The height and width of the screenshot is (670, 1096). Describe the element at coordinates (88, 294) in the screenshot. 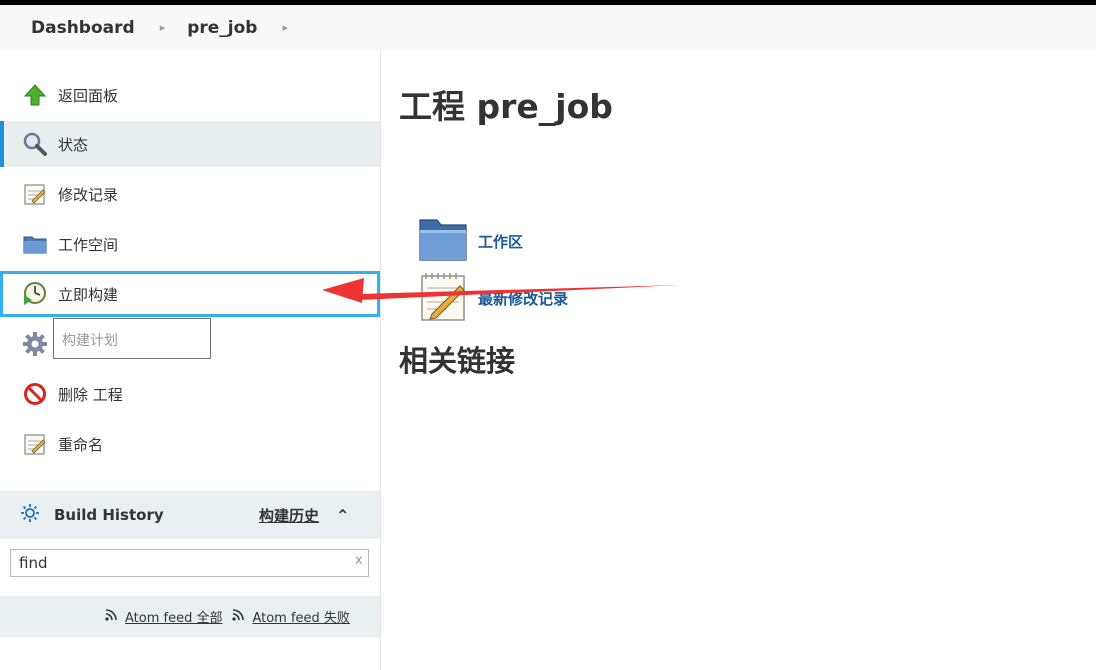

I see `task-label: 立即构建` at that location.